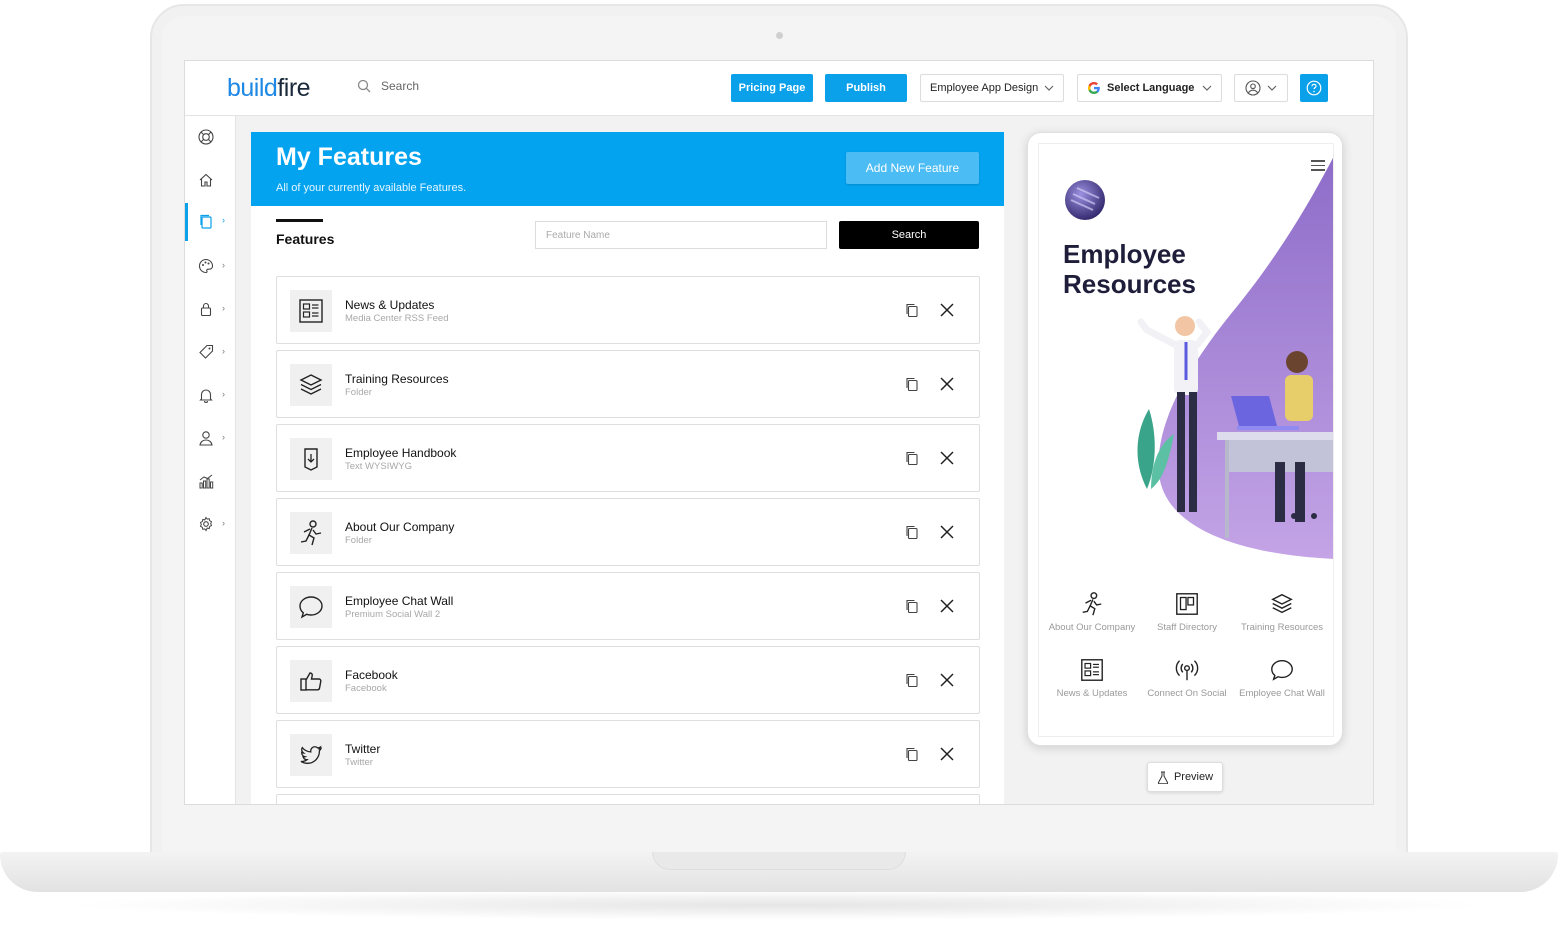 The height and width of the screenshot is (938, 1558). Describe the element at coordinates (1163, 777) in the screenshot. I see `flask-icon` at that location.